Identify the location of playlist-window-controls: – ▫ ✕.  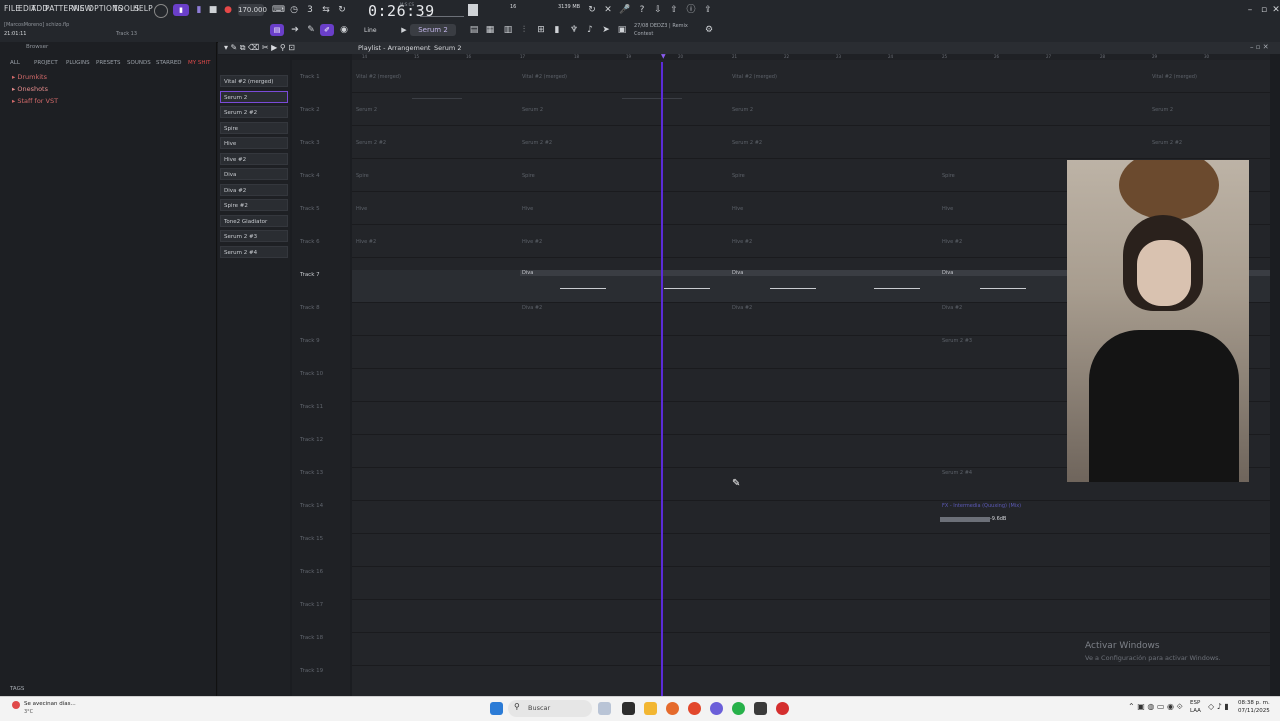
(1259, 47).